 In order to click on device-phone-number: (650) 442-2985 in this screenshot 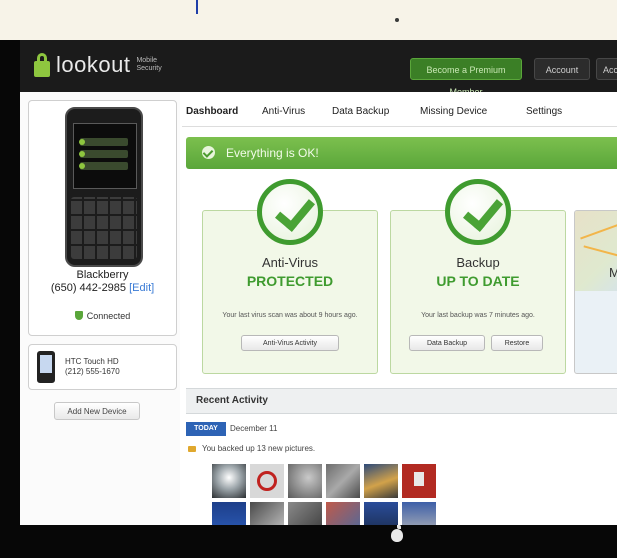, I will do `click(88, 288)`.